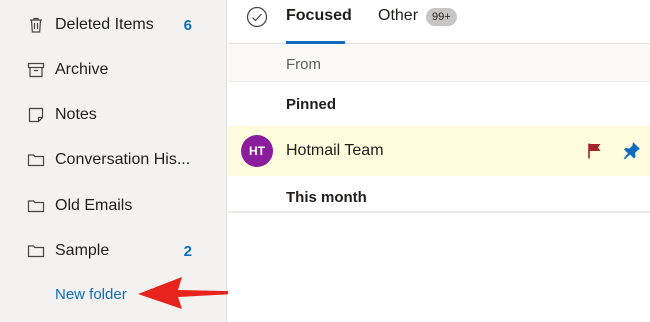 This screenshot has width=650, height=322. What do you see at coordinates (36, 115) in the screenshot?
I see `note-icon` at bounding box center [36, 115].